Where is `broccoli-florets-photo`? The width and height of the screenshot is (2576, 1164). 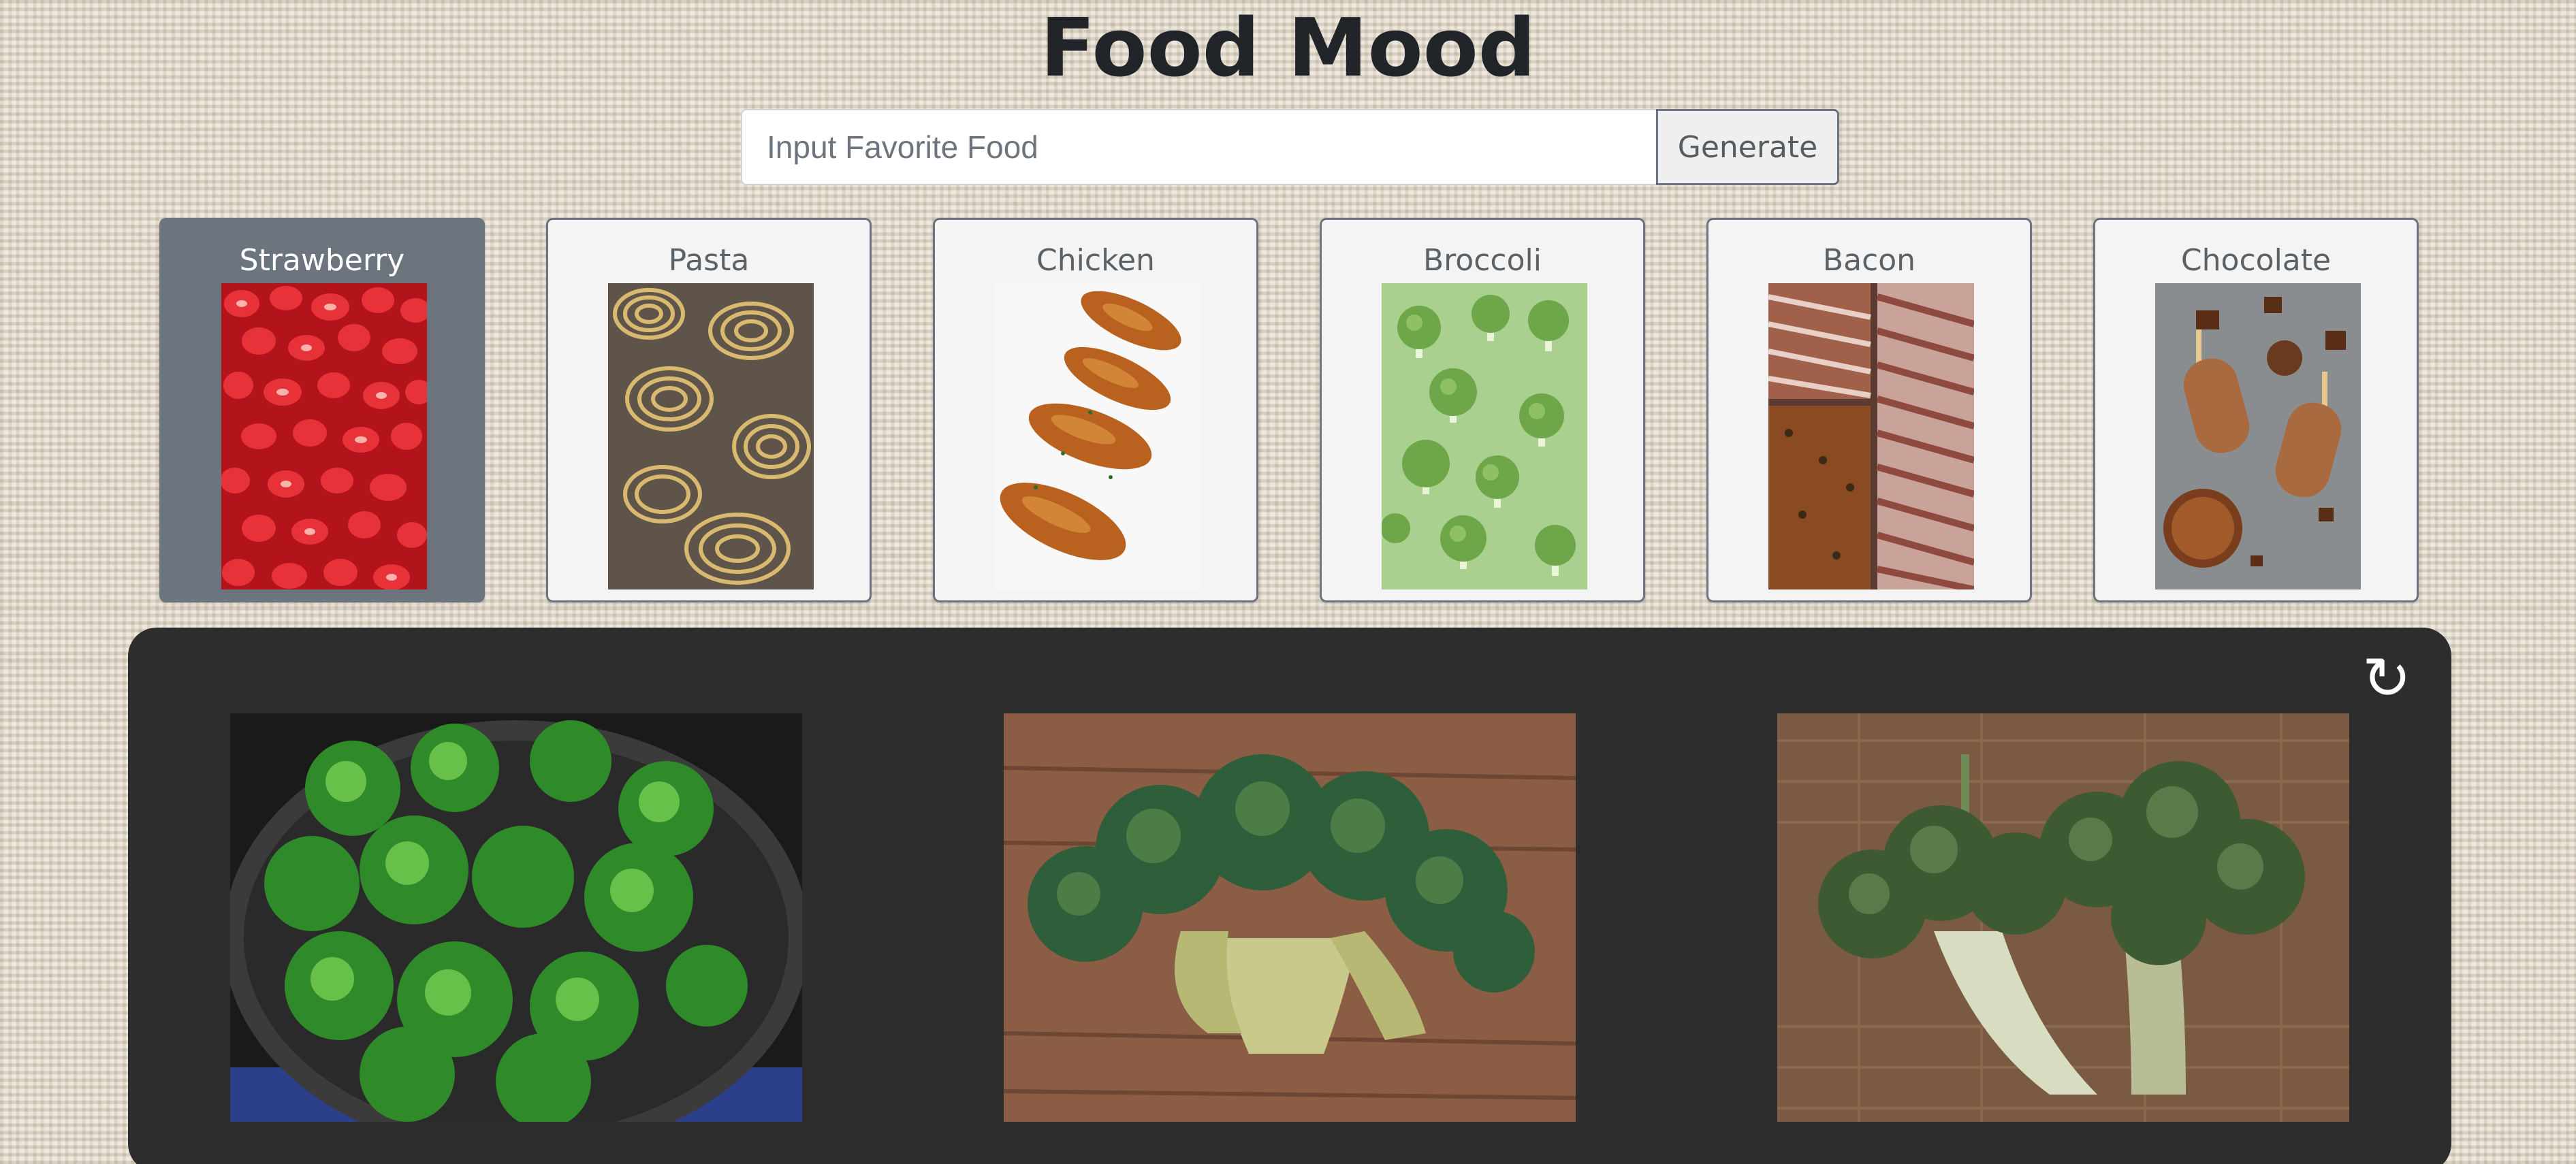 broccoli-florets-photo is located at coordinates (1484, 436).